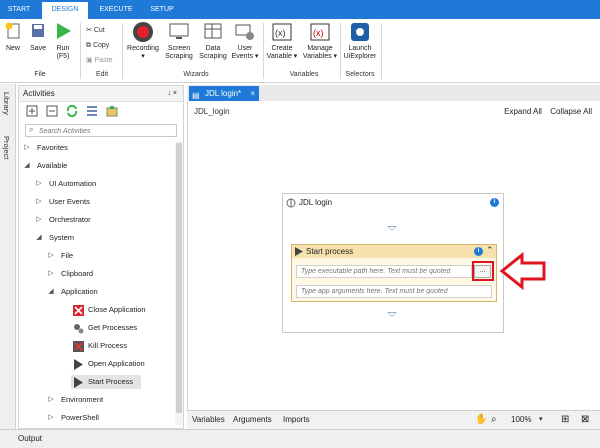 Image resolution: width=600 pixels, height=448 pixels. I want to click on zoom-level: 100%, so click(521, 420).